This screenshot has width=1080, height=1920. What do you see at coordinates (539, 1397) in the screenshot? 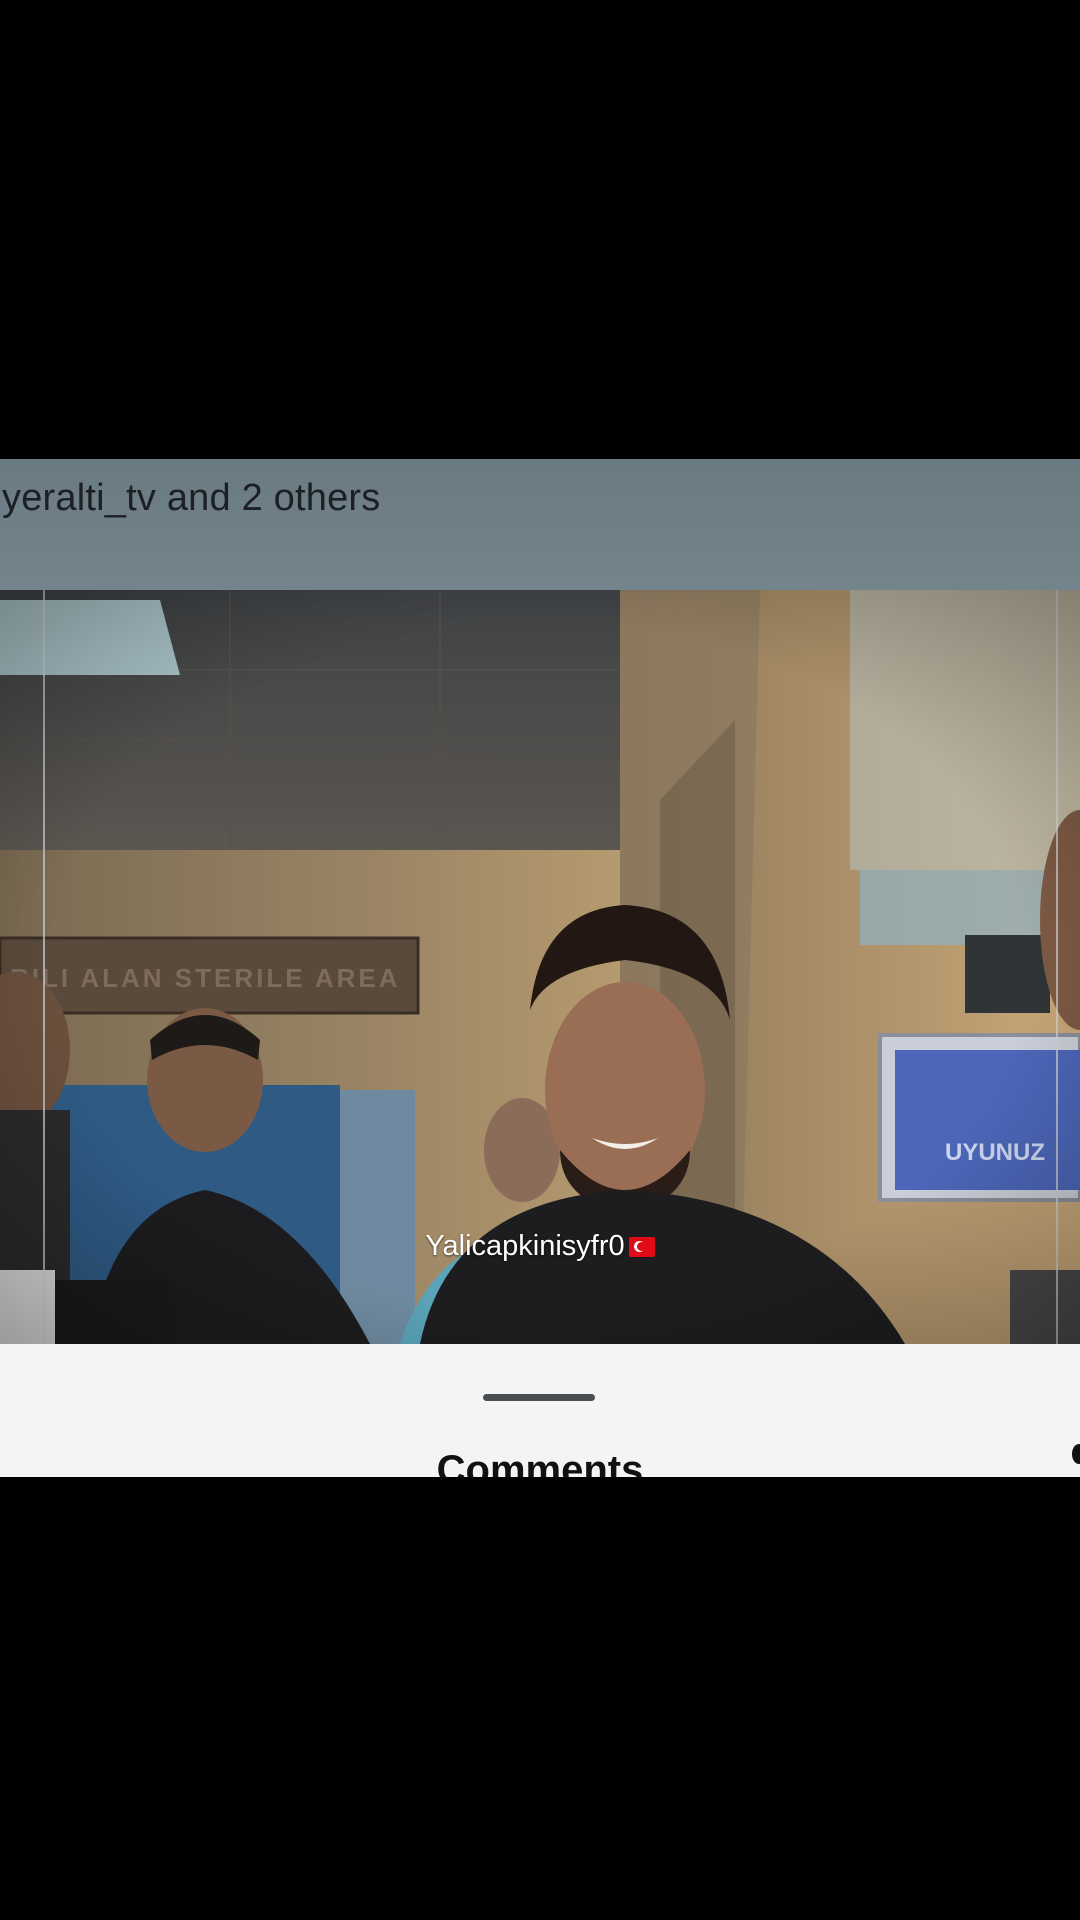
I see `sheet-drag-handle` at bounding box center [539, 1397].